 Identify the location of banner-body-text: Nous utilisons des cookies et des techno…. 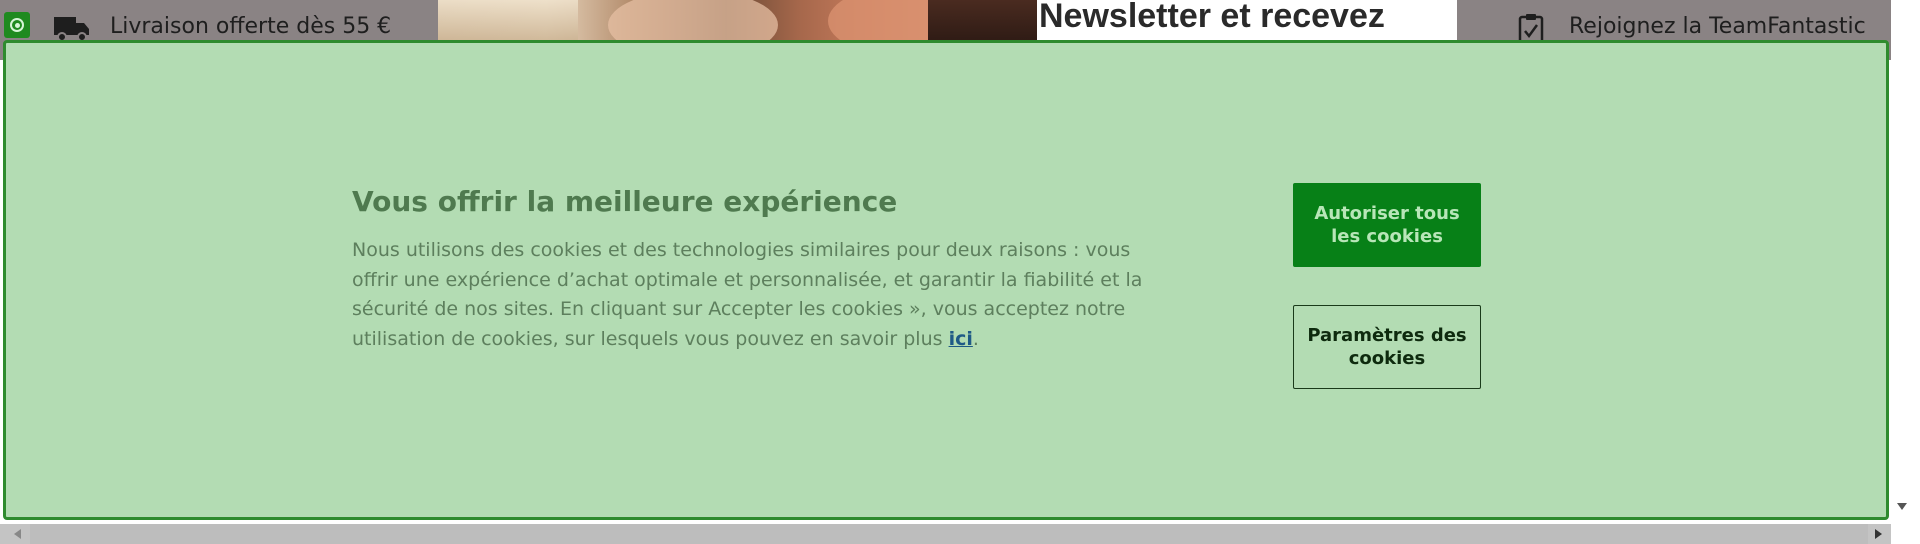
(762, 295).